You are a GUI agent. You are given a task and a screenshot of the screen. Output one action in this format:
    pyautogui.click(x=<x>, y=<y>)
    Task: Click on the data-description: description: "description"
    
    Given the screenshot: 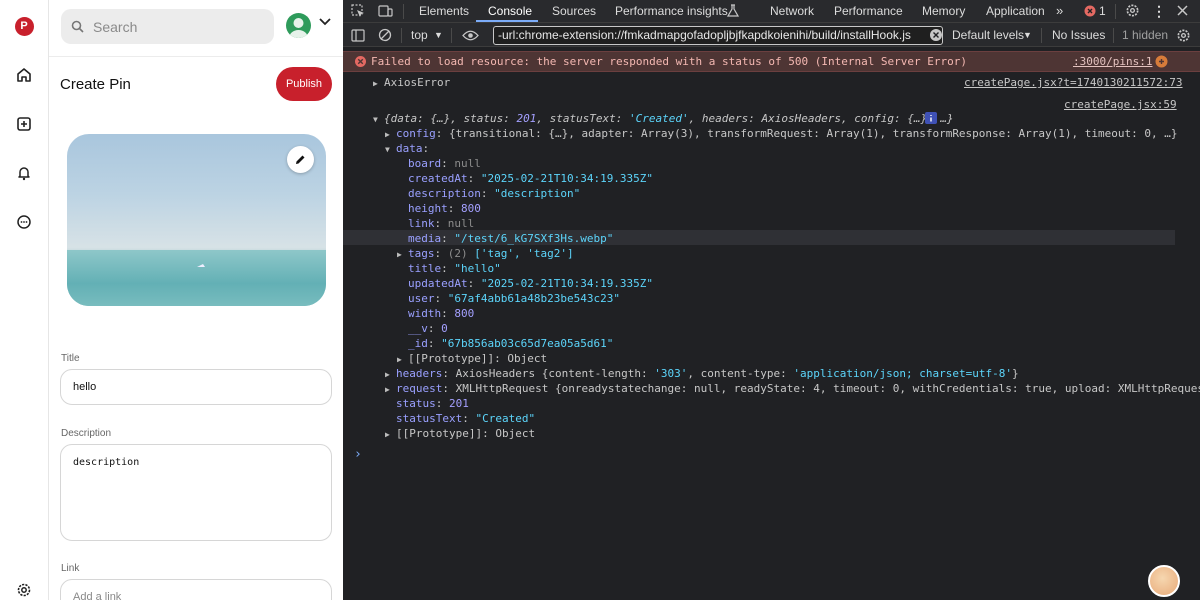 What is the action you would take?
    pyautogui.click(x=494, y=193)
    